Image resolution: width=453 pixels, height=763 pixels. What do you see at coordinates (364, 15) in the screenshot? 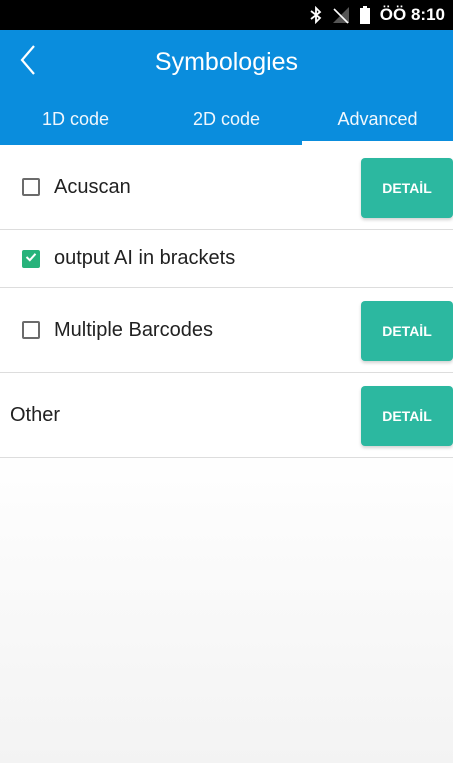
I see `battery-icon` at bounding box center [364, 15].